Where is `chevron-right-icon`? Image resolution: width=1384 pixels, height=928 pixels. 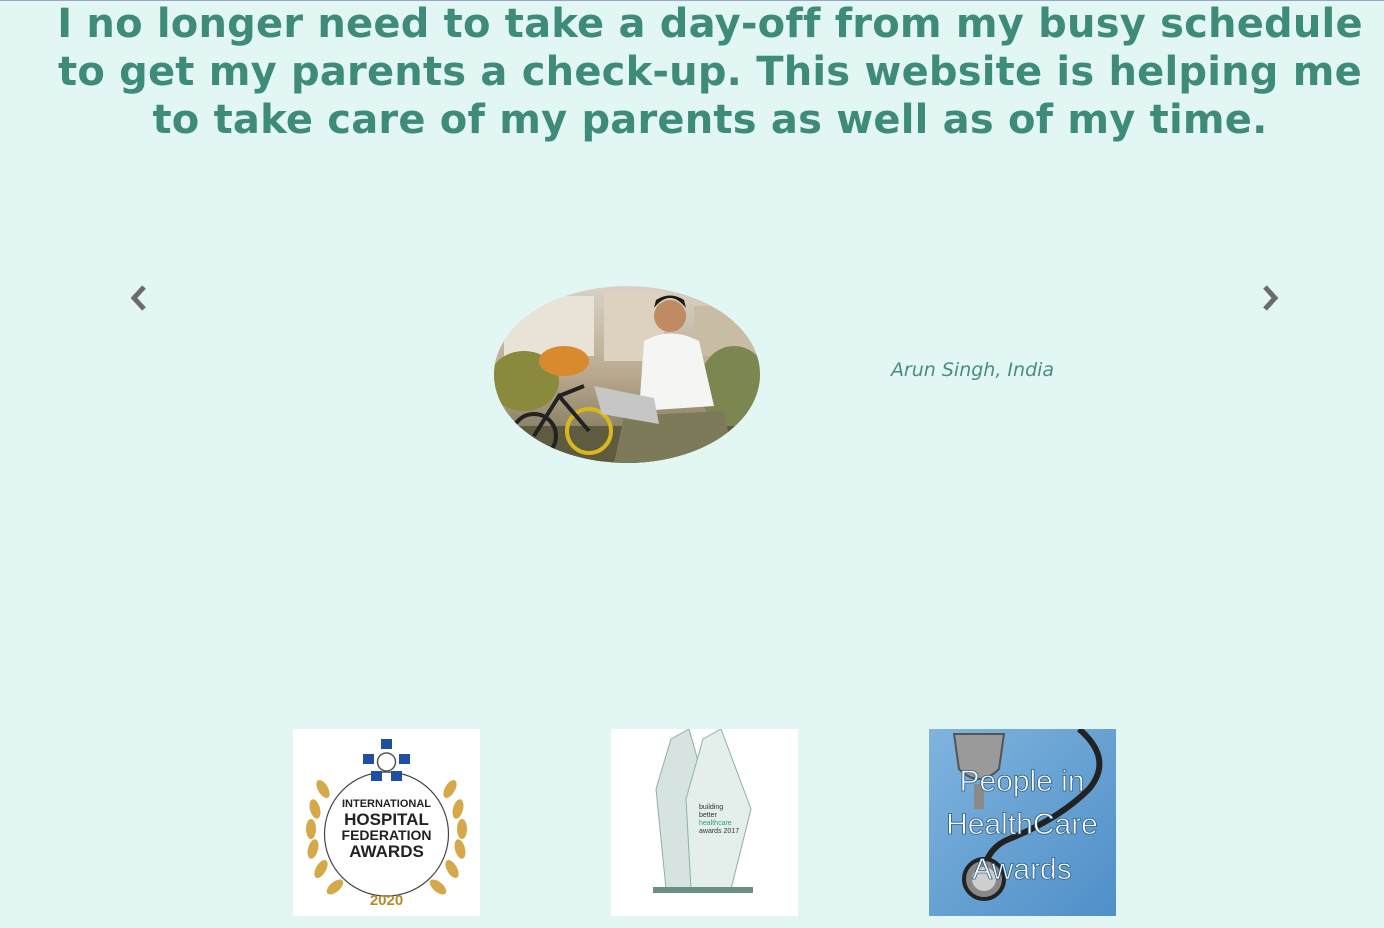
chevron-right-icon is located at coordinates (1271, 298).